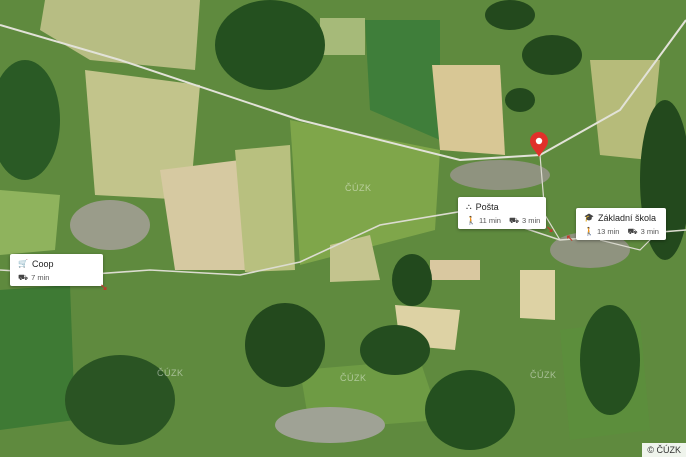  Describe the element at coordinates (543, 375) in the screenshot. I see `watermark-2: ČÚZK` at that location.